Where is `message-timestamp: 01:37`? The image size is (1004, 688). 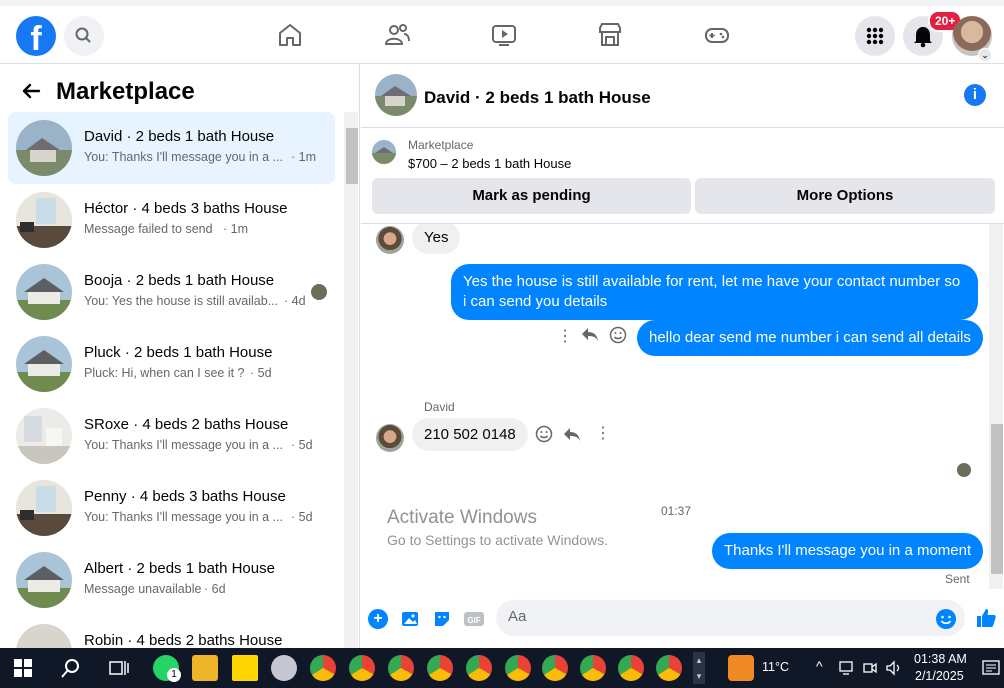
message-timestamp: 01:37 is located at coordinates (676, 511).